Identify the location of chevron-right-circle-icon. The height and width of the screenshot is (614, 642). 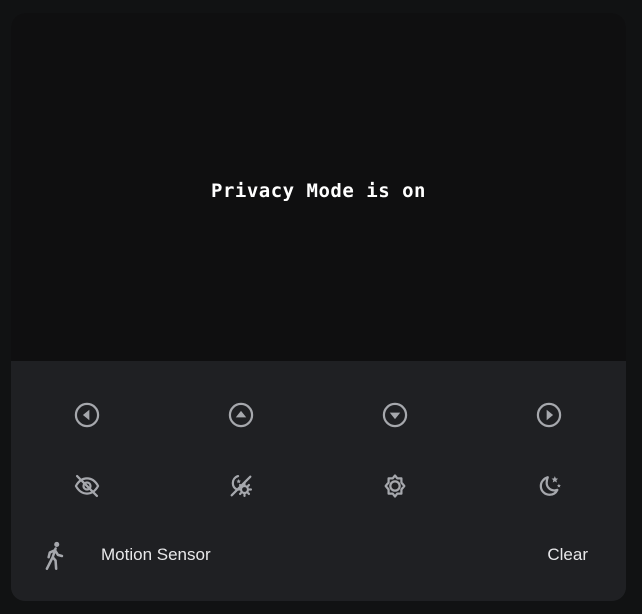
(549, 415).